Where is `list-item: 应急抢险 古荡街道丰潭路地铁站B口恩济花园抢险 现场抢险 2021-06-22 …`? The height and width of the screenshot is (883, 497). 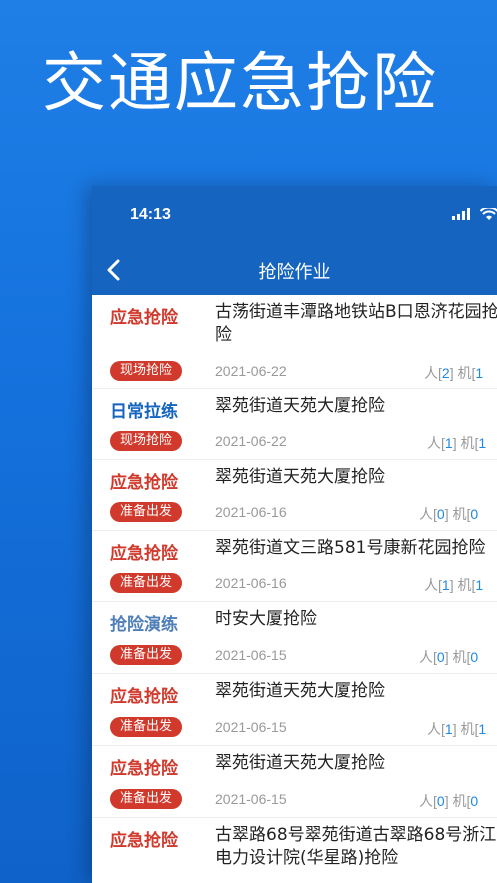
list-item: 应急抢险 古荡街道丰潭路地铁站B口恩济花园抢险 现场抢险 2021-06-22 … is located at coordinates (294, 342).